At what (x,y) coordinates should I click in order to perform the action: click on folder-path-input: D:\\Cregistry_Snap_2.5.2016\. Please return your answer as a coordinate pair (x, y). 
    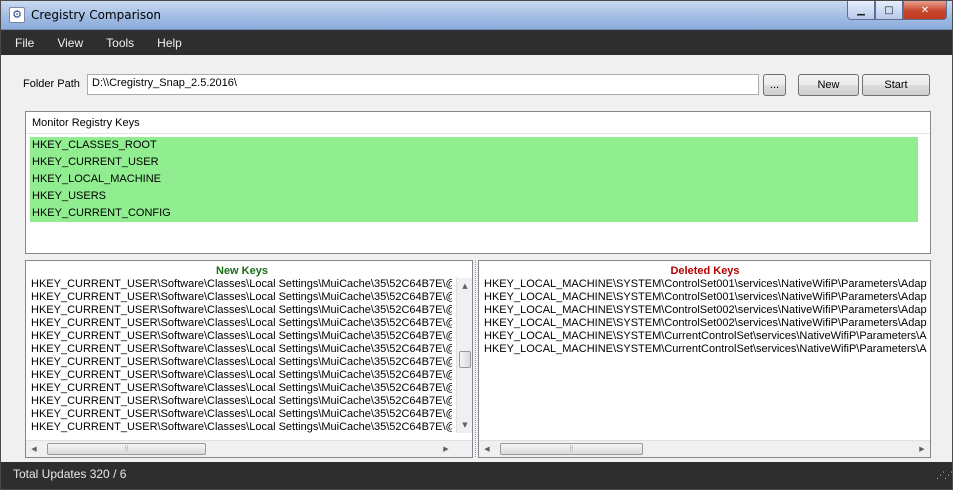
    Looking at the image, I should click on (423, 84).